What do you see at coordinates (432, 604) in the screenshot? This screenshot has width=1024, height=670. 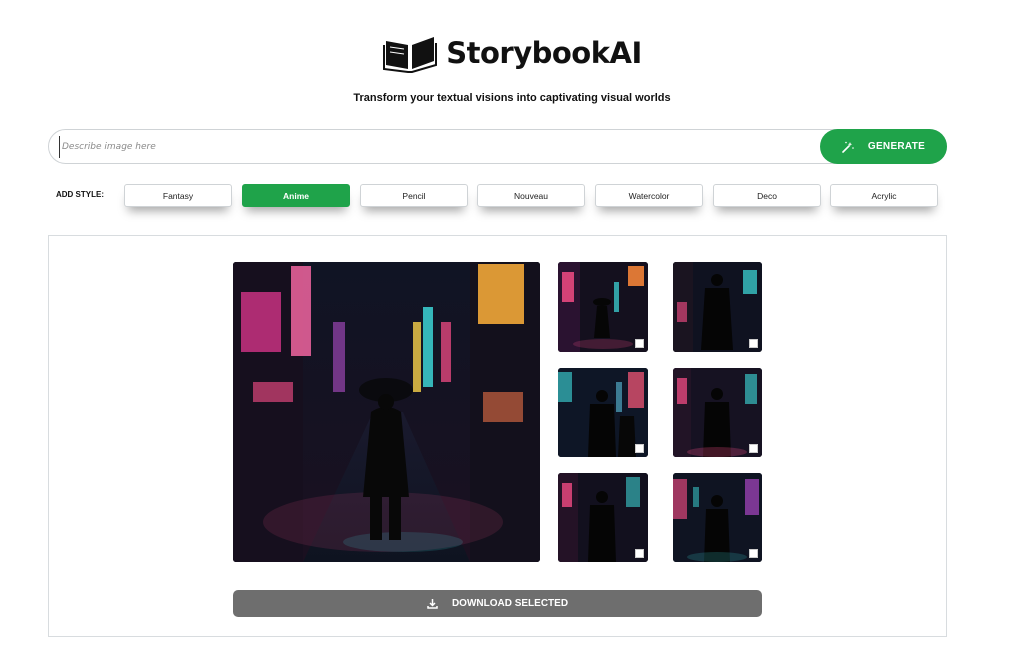 I see `download-icon` at bounding box center [432, 604].